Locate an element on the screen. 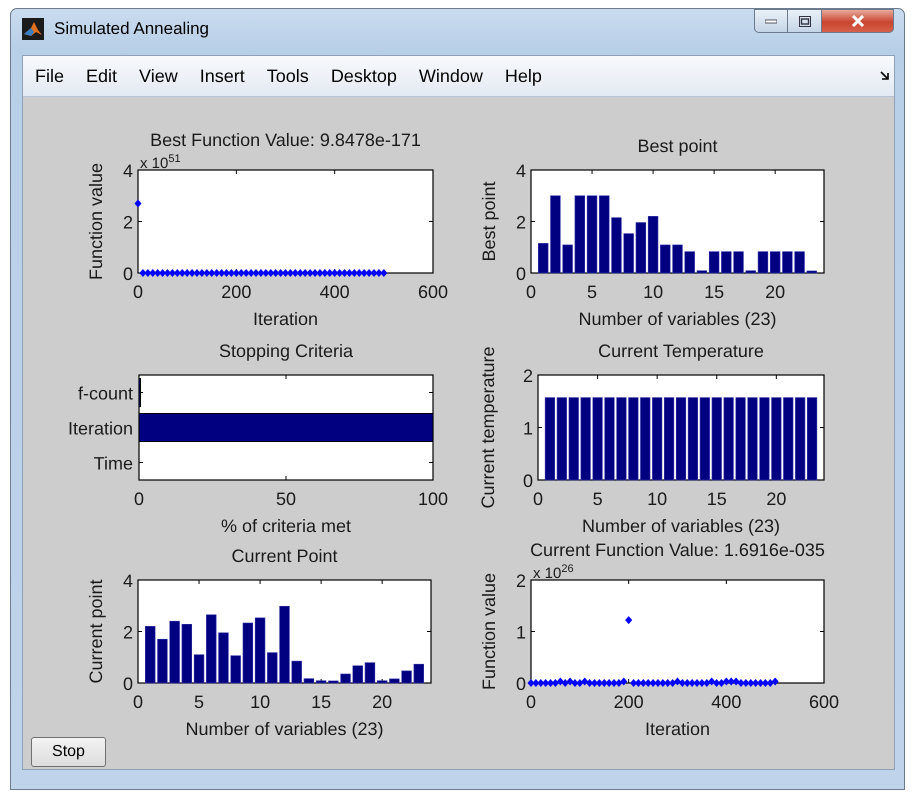 The width and height of the screenshot is (915, 792). chart-title: Stopping Criteria is located at coordinates (286, 351).